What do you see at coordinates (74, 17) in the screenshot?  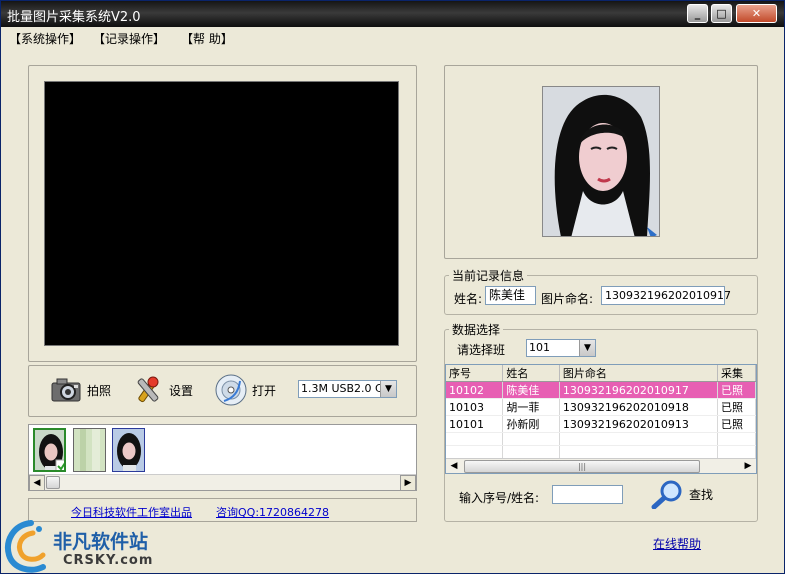 I see `window-title: 批量图片采集系统V2.0` at bounding box center [74, 17].